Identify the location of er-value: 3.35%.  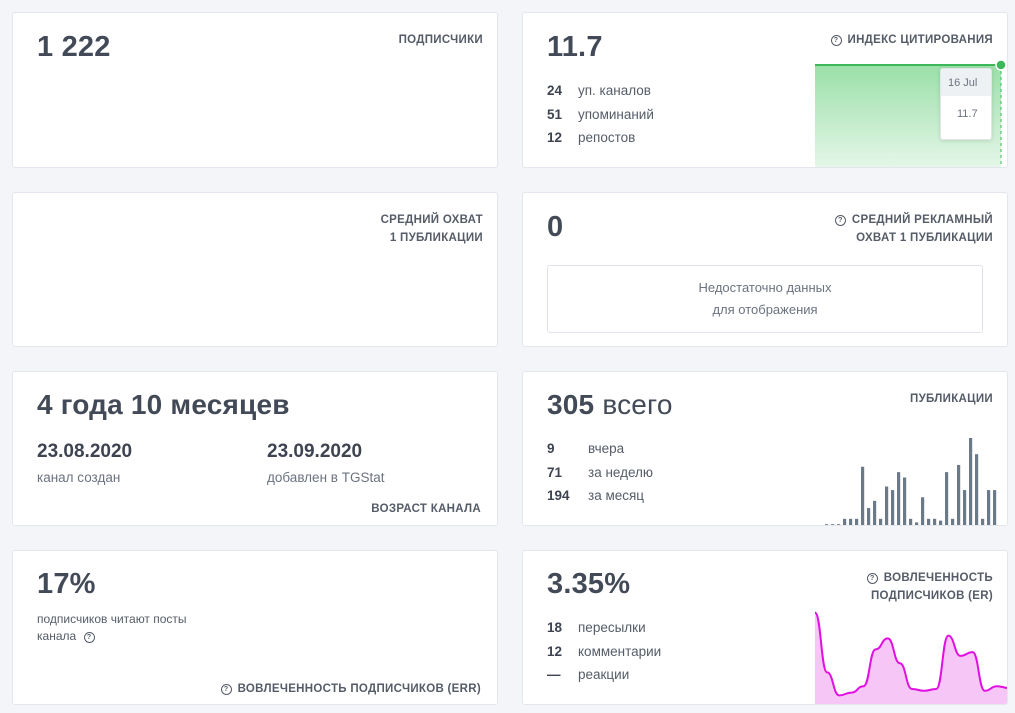
(589, 584).